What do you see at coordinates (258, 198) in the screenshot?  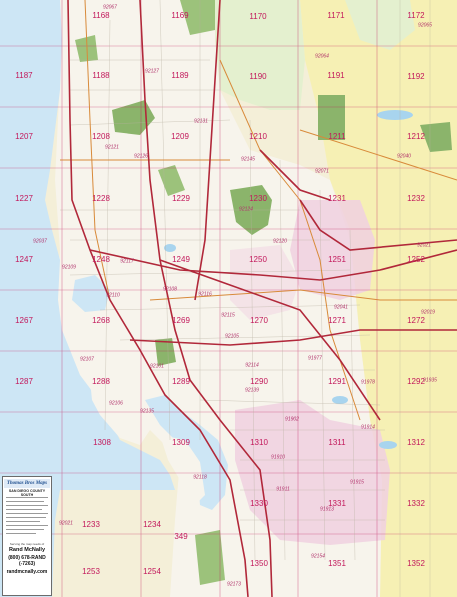 I see `grid-page-label: 1230` at bounding box center [258, 198].